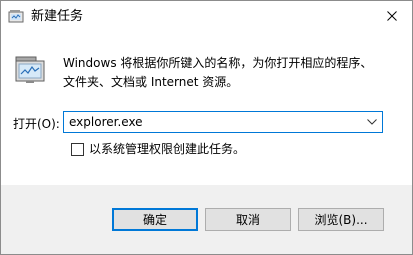  I want to click on open-input: explorer.exe, so click(106, 122).